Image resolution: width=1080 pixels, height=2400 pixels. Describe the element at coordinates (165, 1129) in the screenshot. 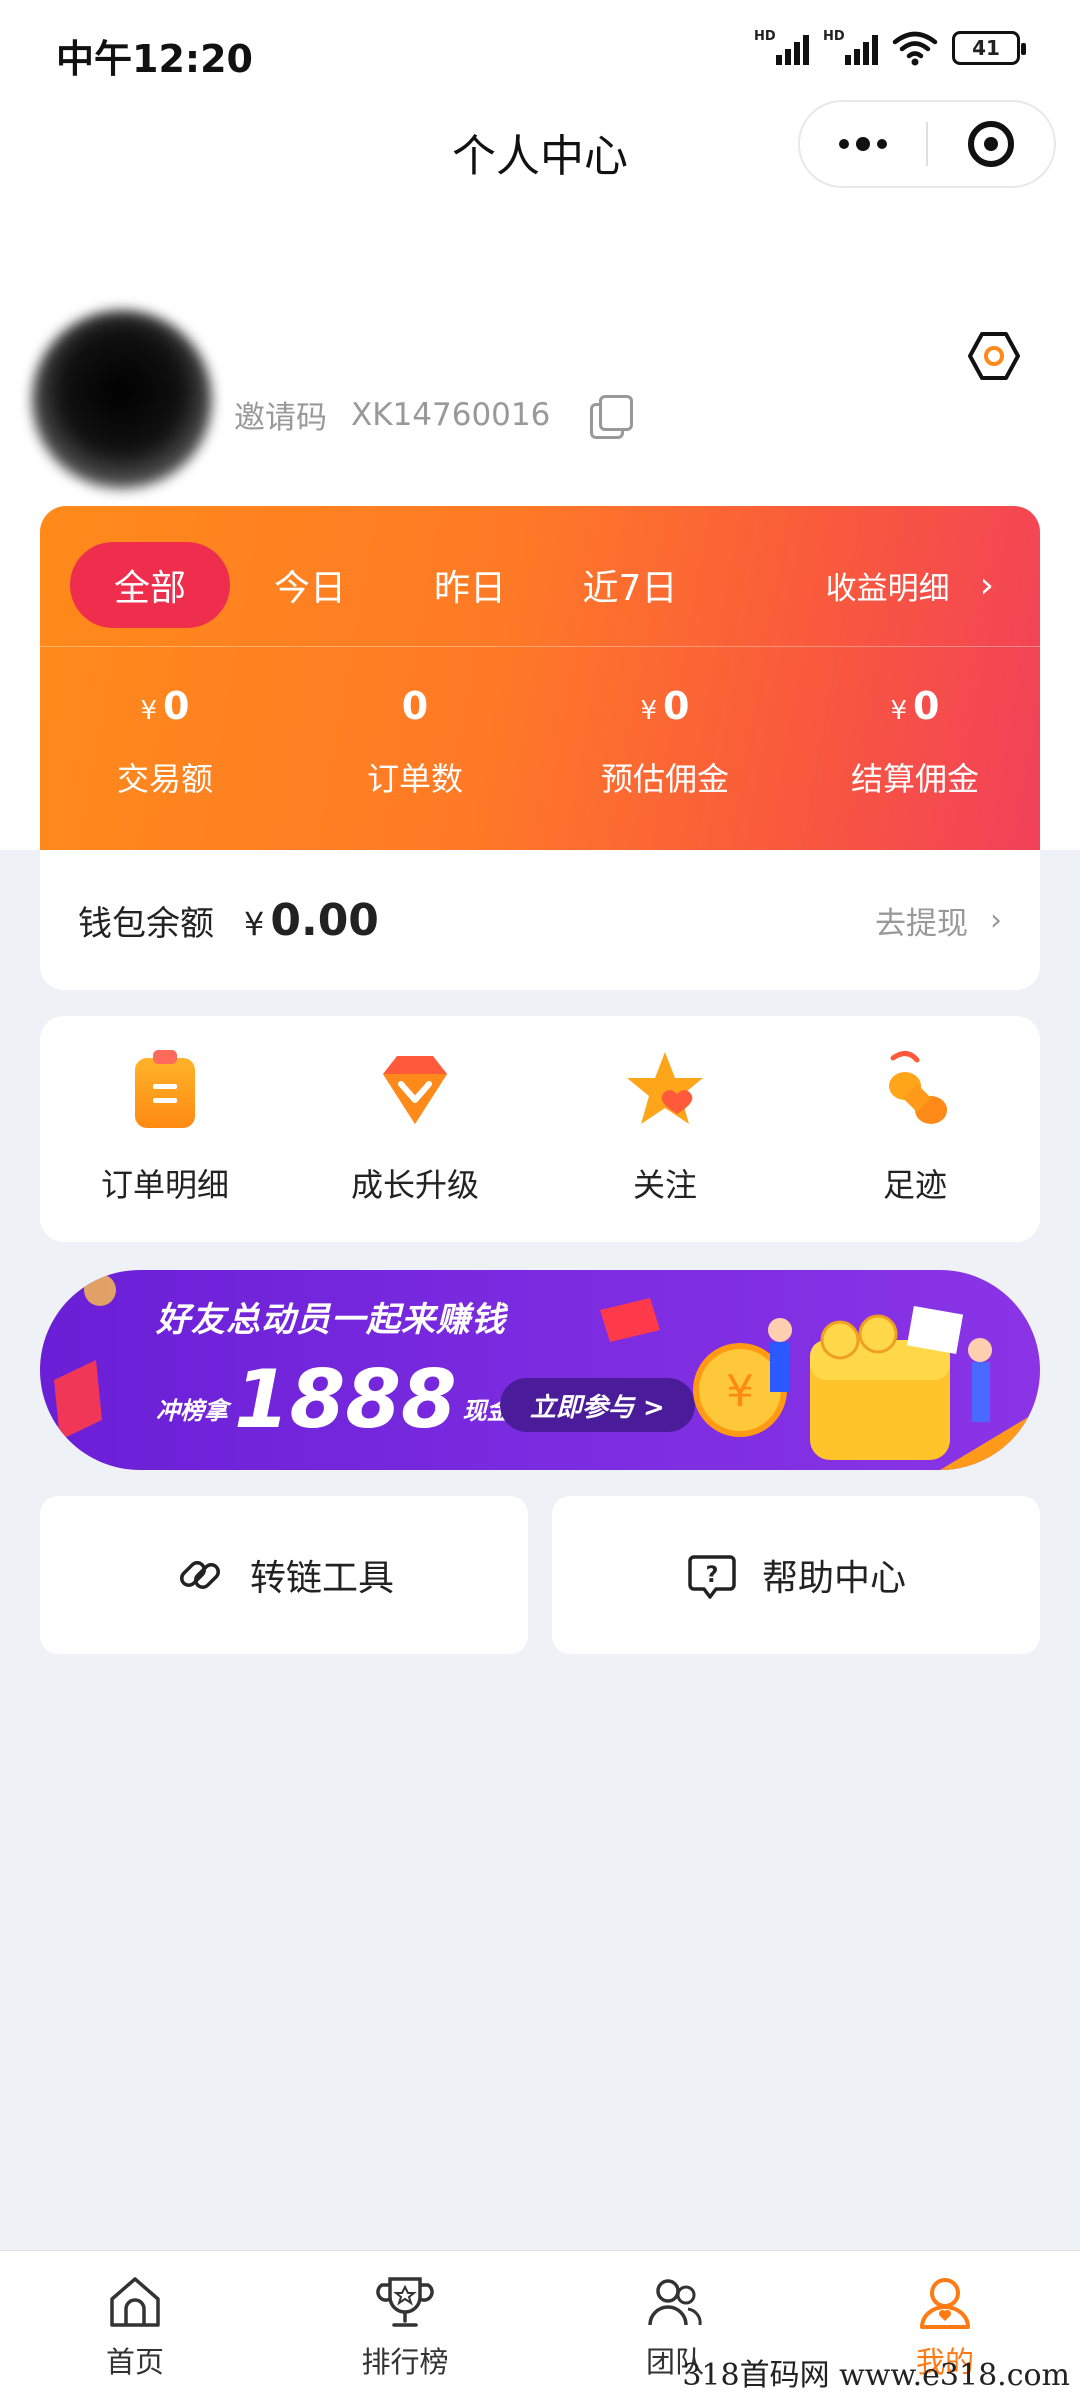

I see `order-detail-button: 订单明细` at that location.